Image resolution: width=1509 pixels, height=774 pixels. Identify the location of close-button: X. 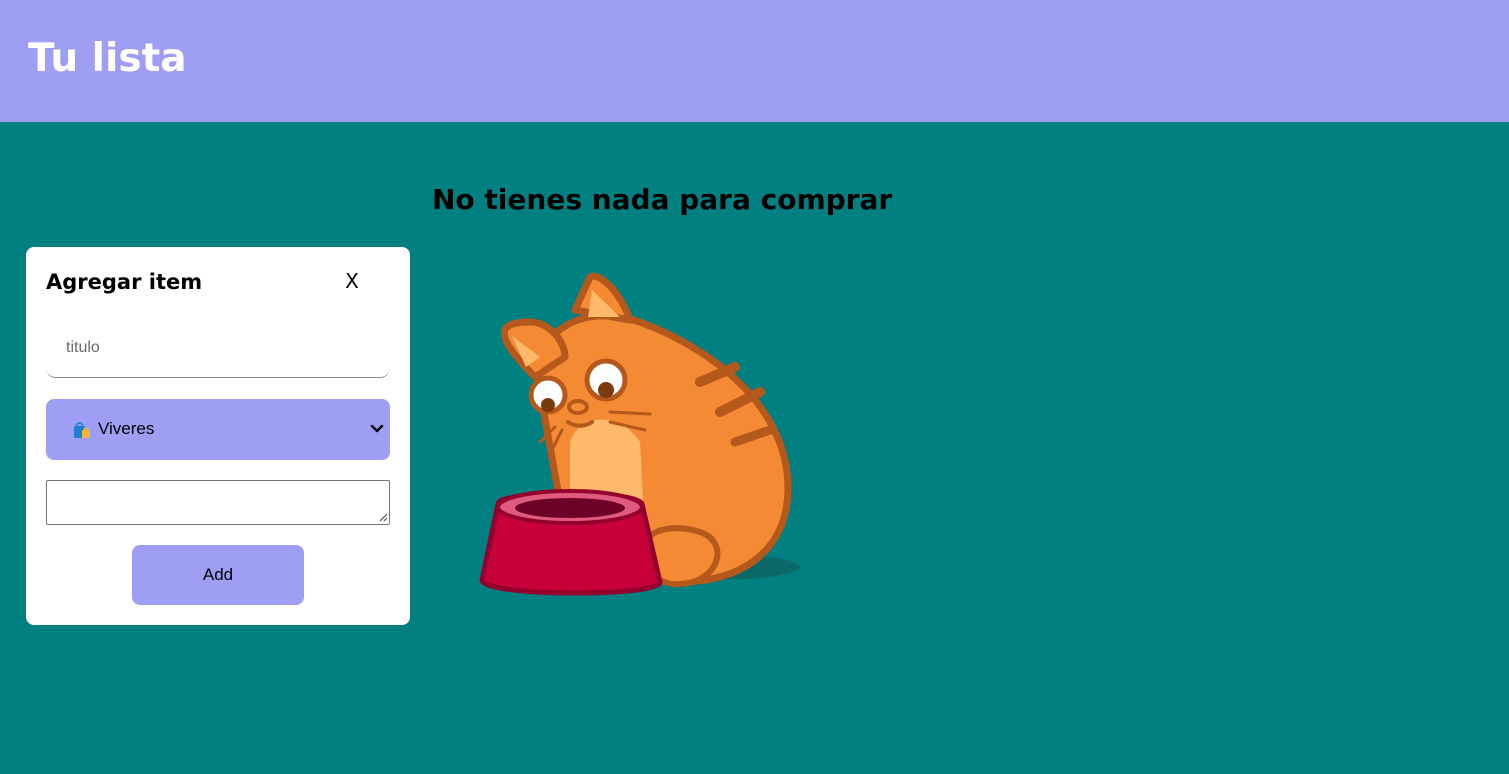
(352, 281).